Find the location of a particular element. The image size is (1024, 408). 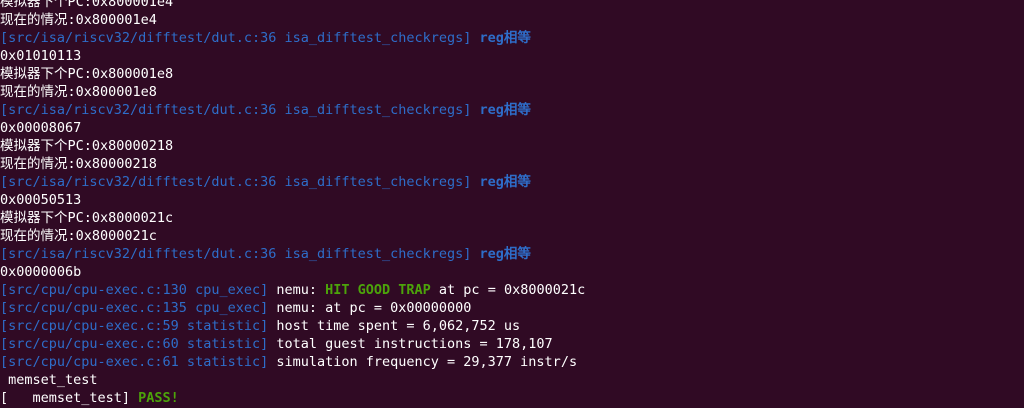

terminal-text-segment: 模拟器下个PC:0x80000218 is located at coordinates (87, 146).